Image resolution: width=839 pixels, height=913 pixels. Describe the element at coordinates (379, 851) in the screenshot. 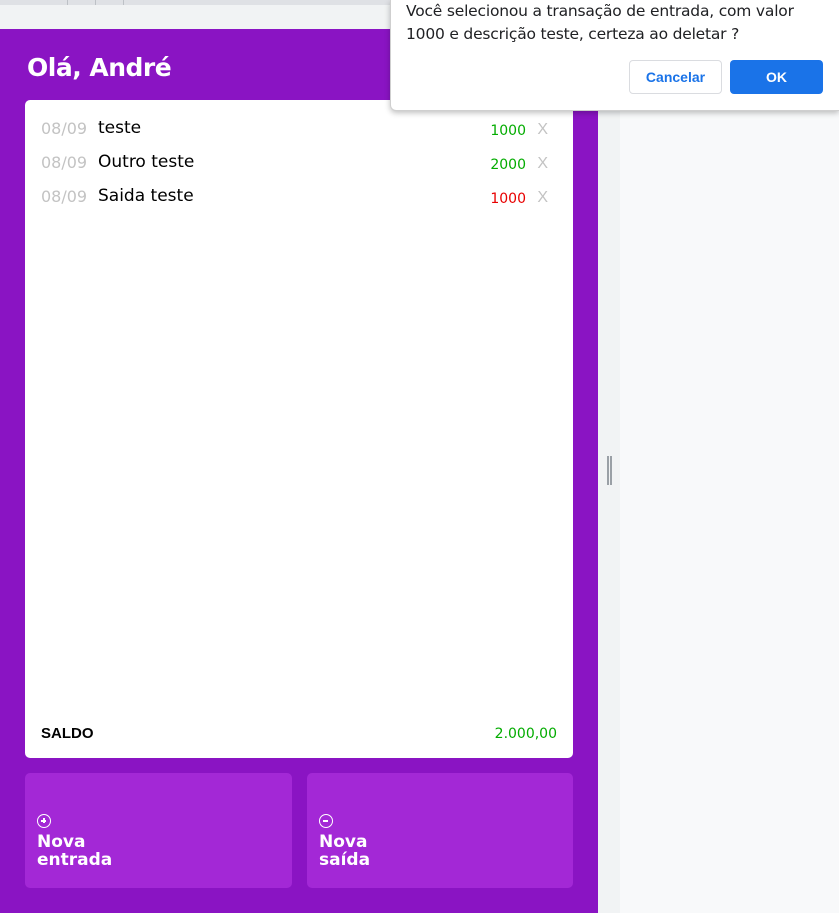

I see `new-expense-label: Nova saída` at that location.